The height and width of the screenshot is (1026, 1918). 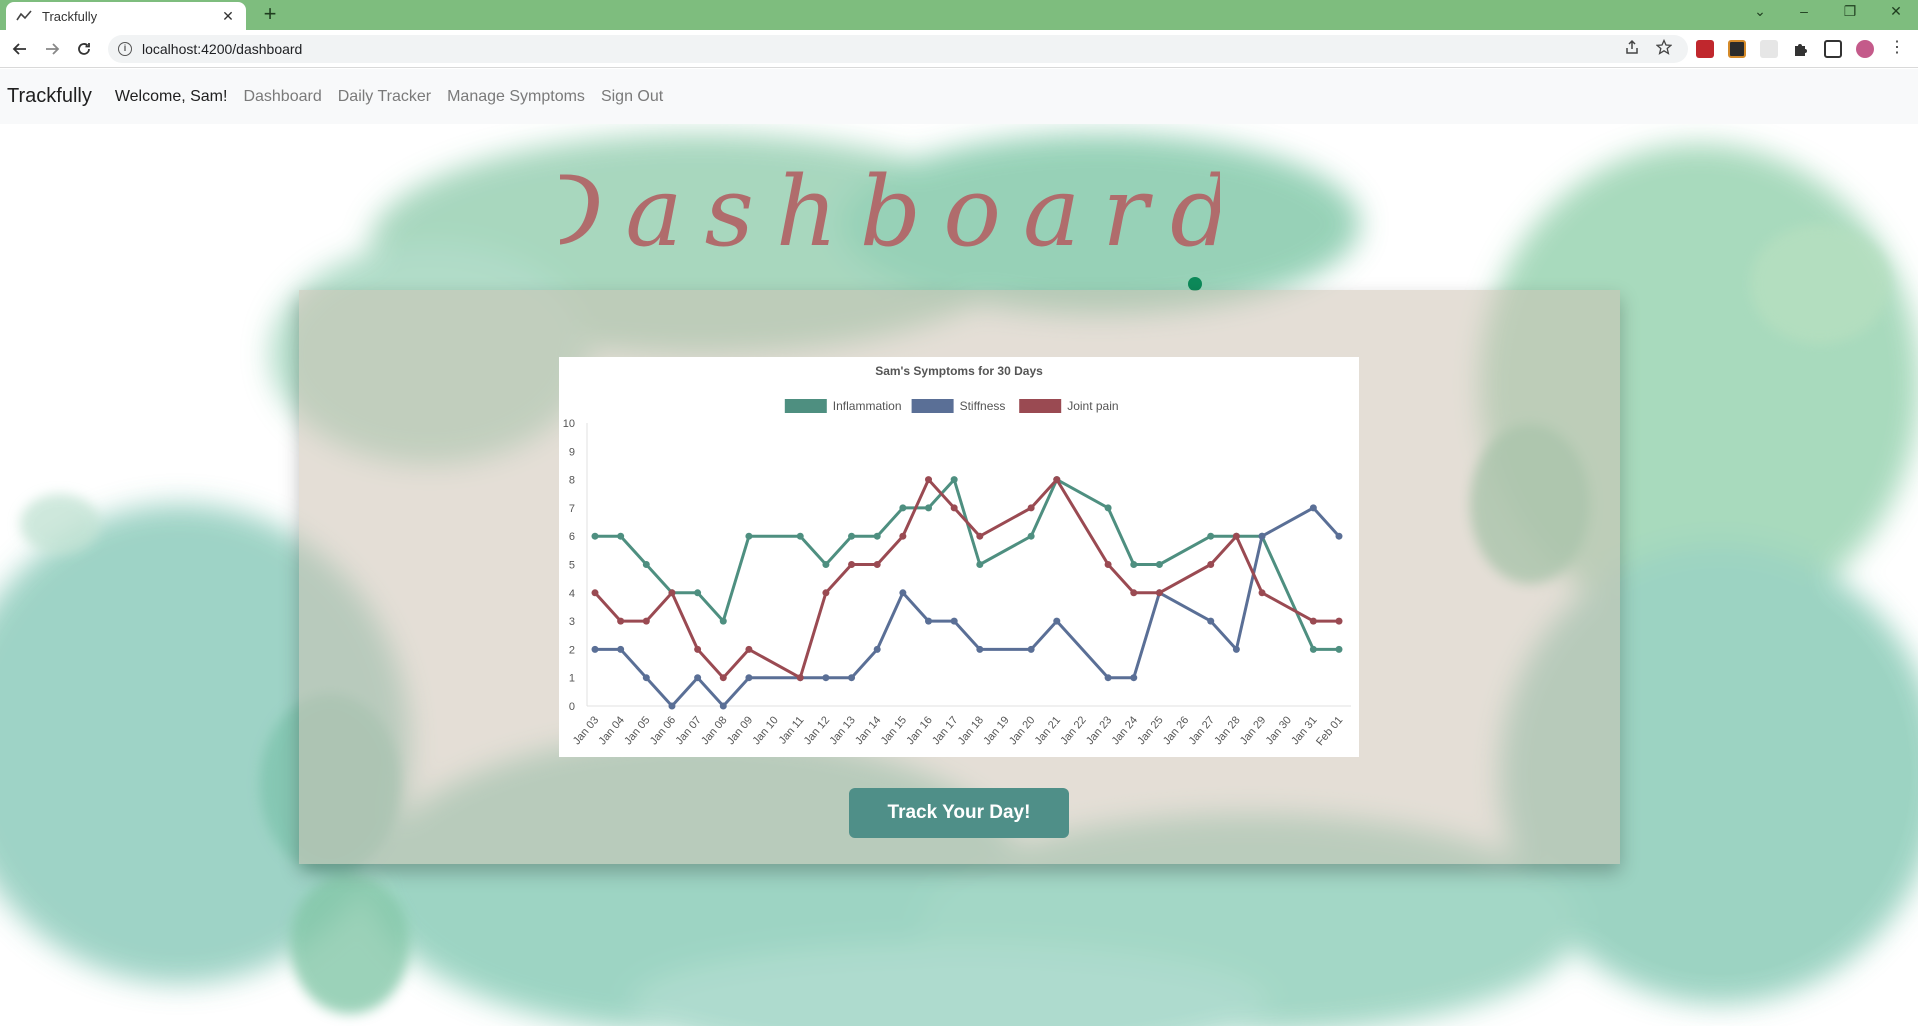 I want to click on x-tick-label: Jan 19, so click(x=996, y=730).